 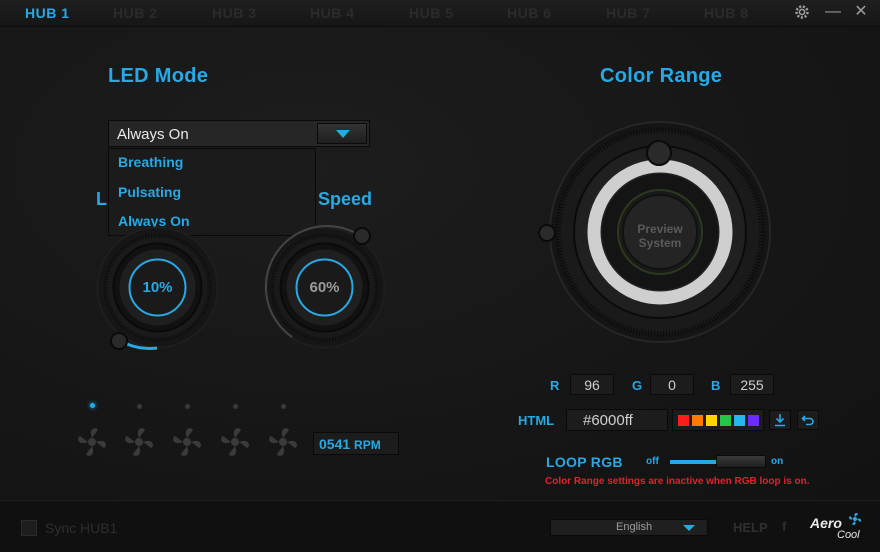 What do you see at coordinates (739, 420) in the screenshot?
I see `swatch-cyan` at bounding box center [739, 420].